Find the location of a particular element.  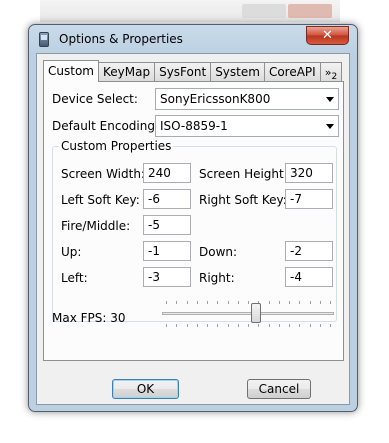

custom-properties-title: Custom Properties is located at coordinates (116, 146).